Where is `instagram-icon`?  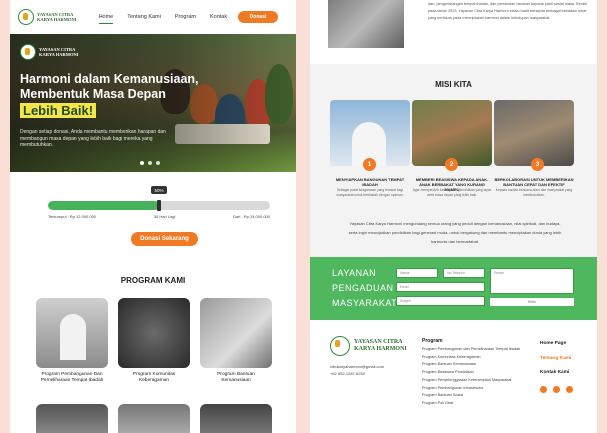
instagram-icon is located at coordinates (569, 389).